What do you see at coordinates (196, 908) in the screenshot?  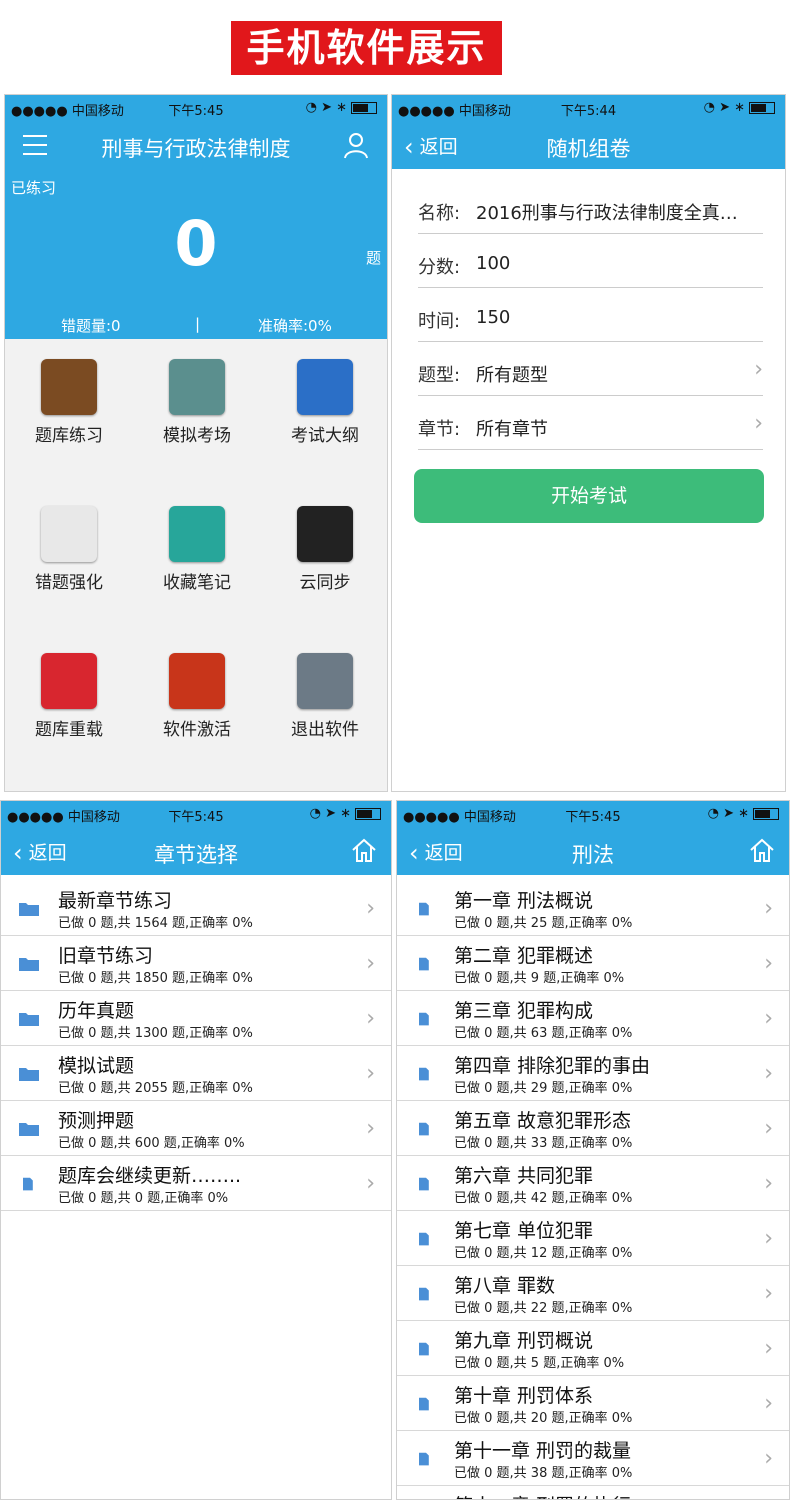 I see `list-item: 最新章节练习 已做 0 题,共 1564 题,正确率 0% ›` at bounding box center [196, 908].